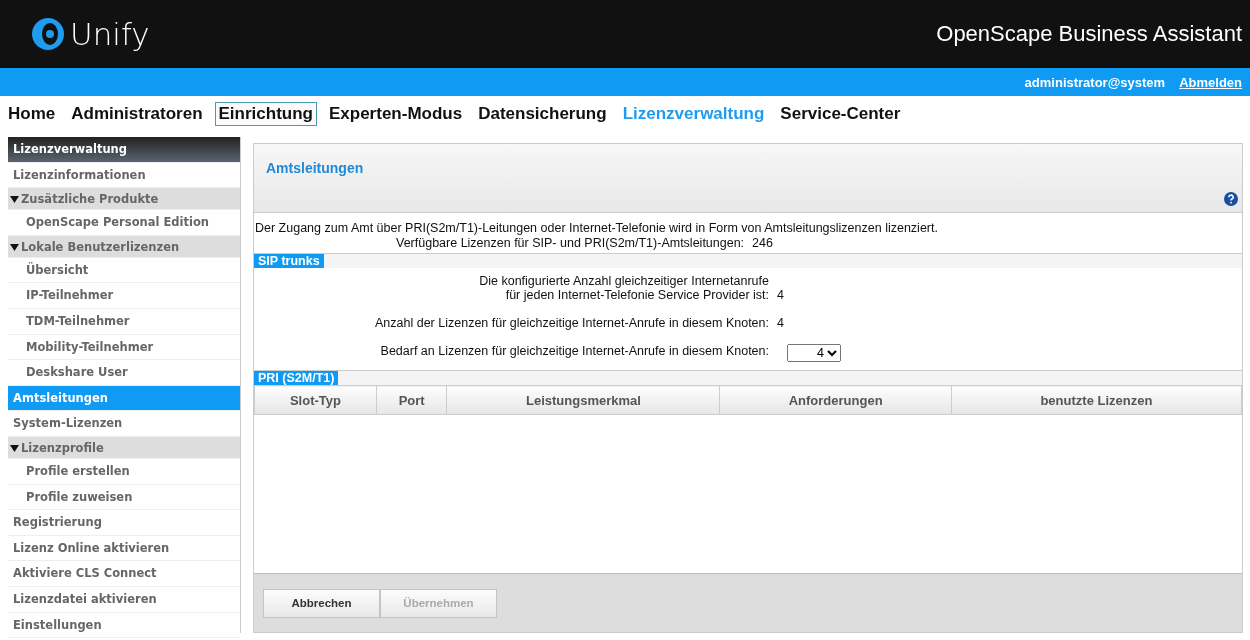  What do you see at coordinates (124, 270) in the screenshot?
I see `sidebar-item: Übersicht` at bounding box center [124, 270].